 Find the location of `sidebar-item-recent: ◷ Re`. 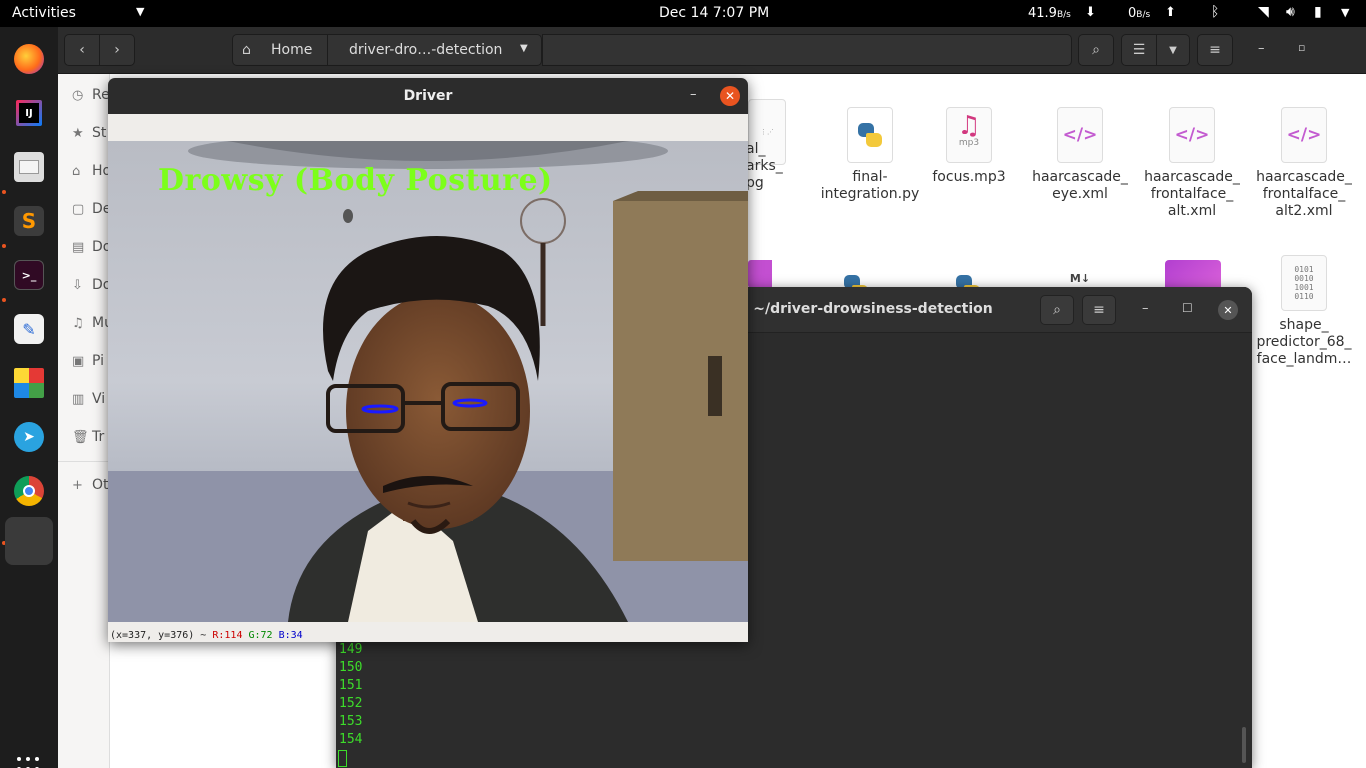

sidebar-item-recent: ◷ Re is located at coordinates (91, 97).